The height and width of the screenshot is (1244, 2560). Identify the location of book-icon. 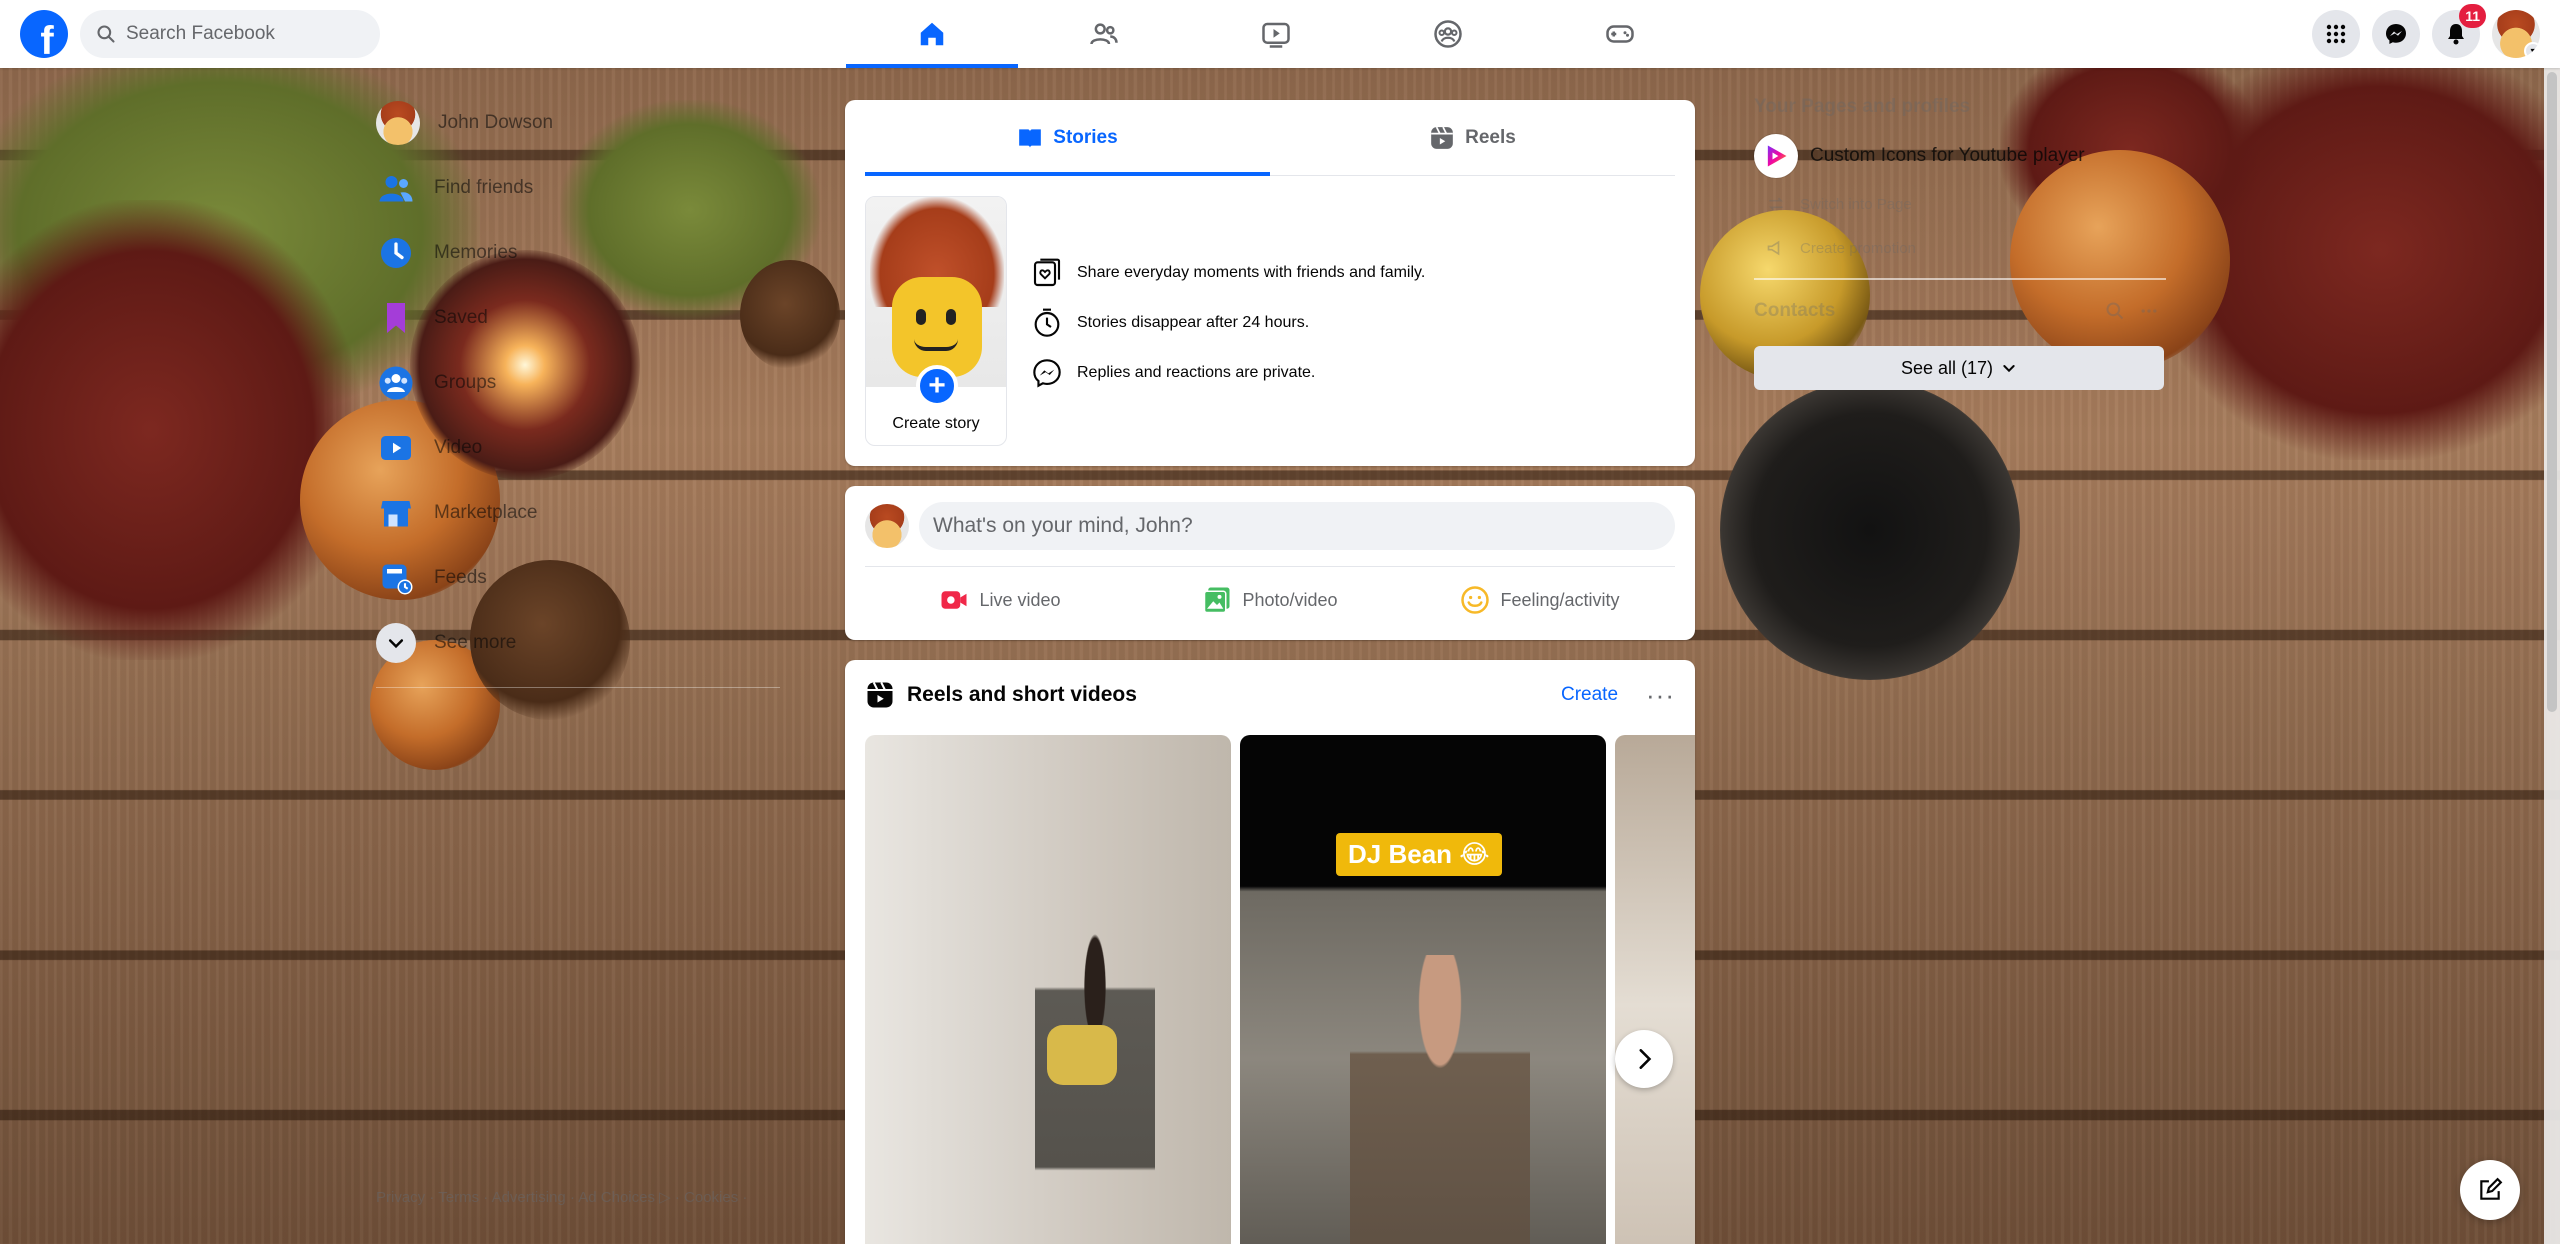
(1030, 138).